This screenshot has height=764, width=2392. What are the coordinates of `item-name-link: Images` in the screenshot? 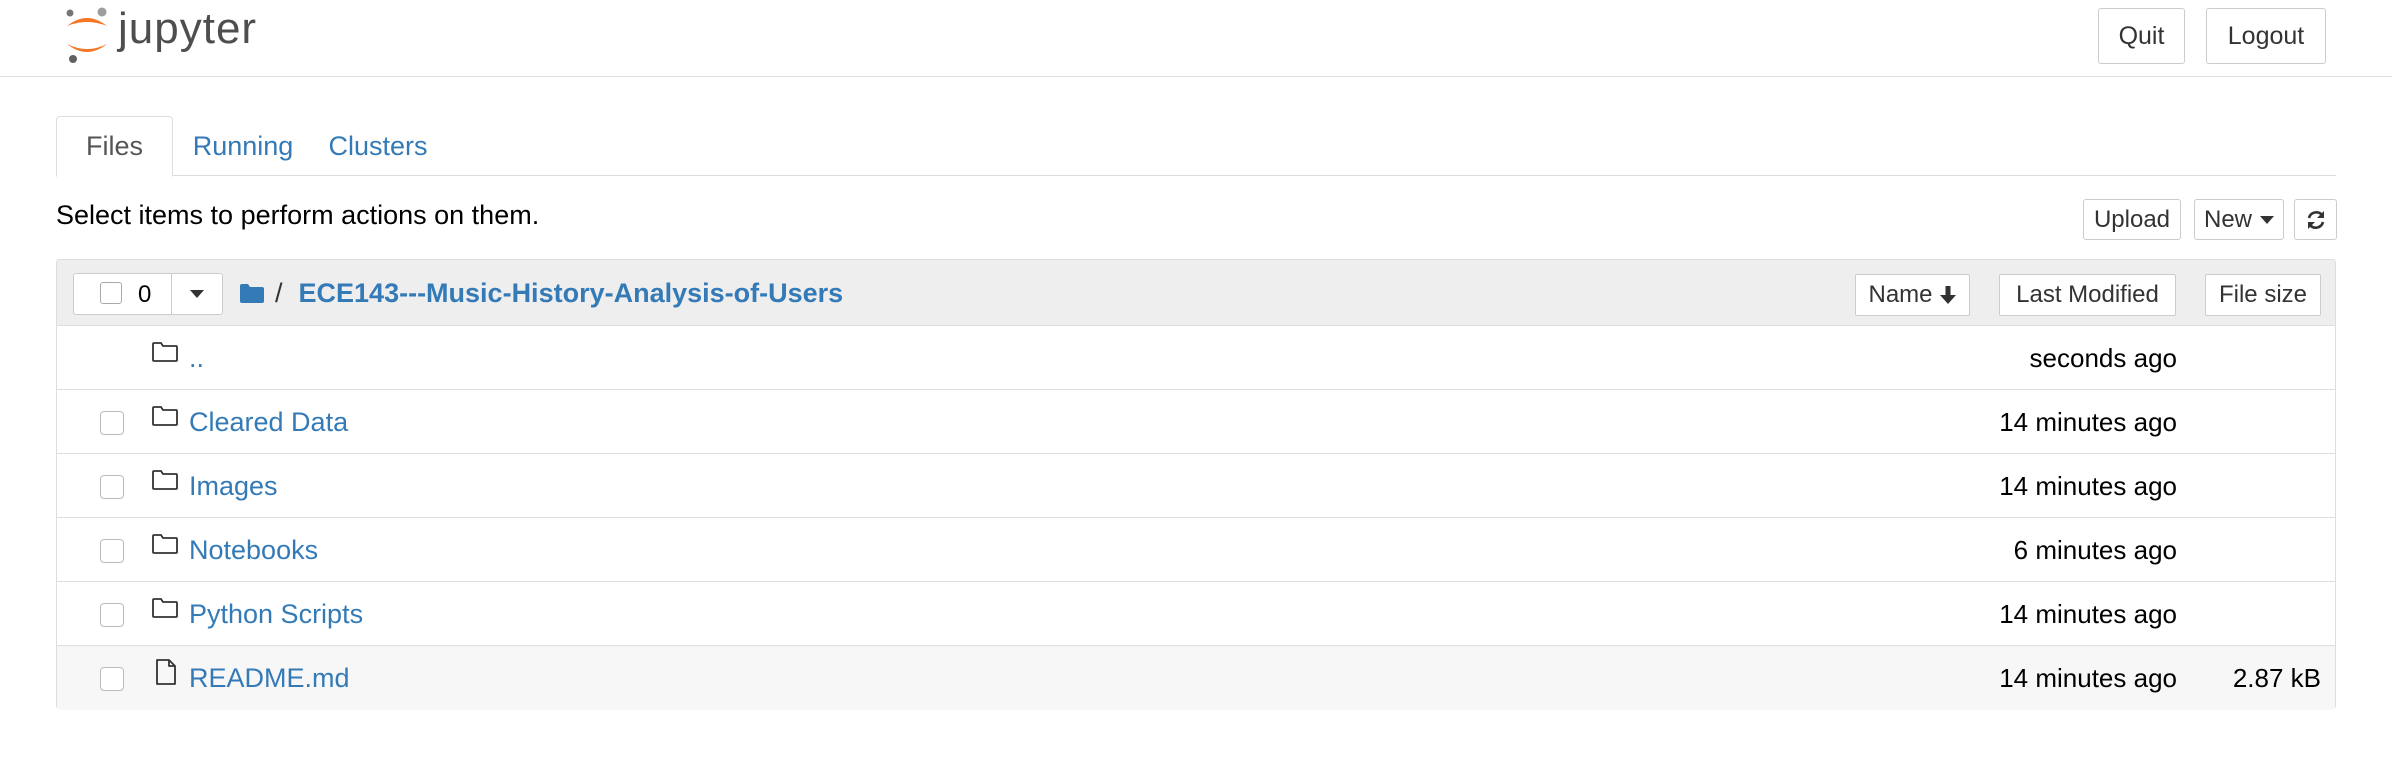 It's located at (233, 486).